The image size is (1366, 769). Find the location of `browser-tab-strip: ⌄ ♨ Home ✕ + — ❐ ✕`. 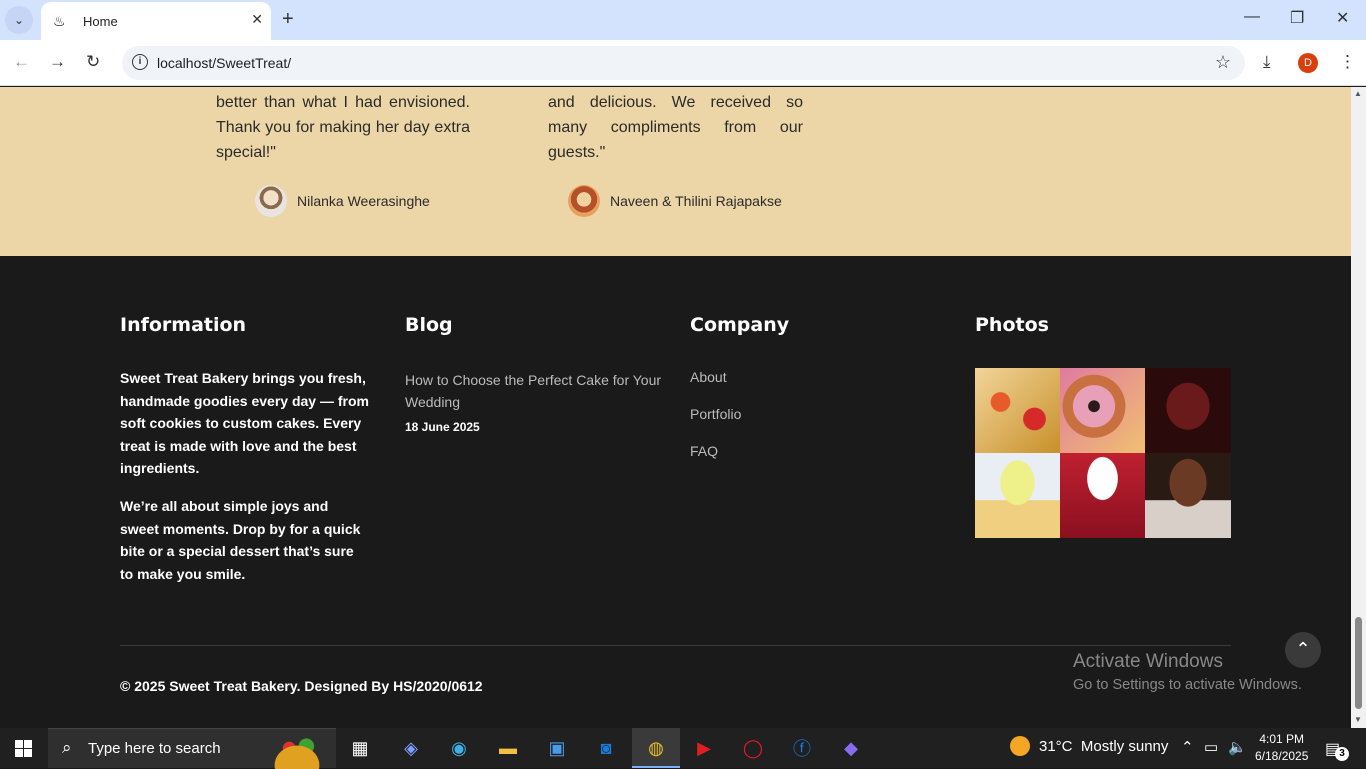

browser-tab-strip: ⌄ ♨ Home ✕ + — ❐ ✕ is located at coordinates (683, 20).